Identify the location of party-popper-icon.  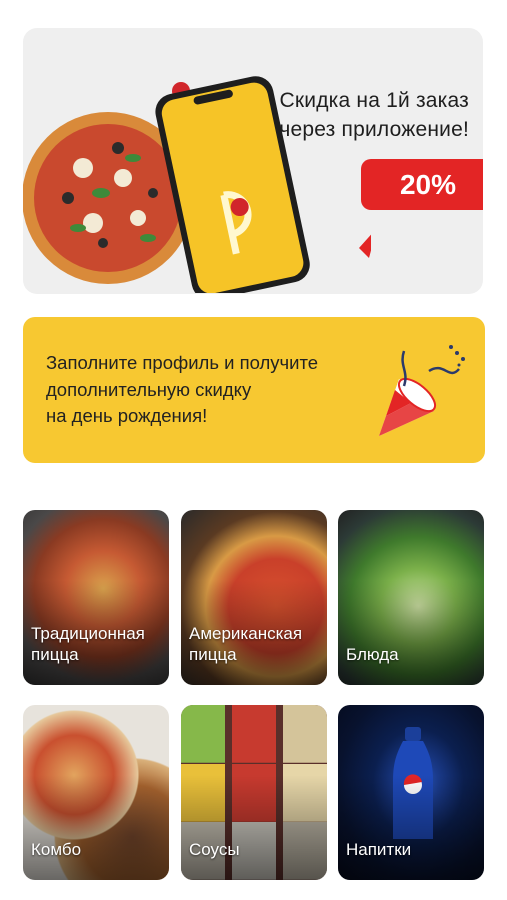
(422, 390).